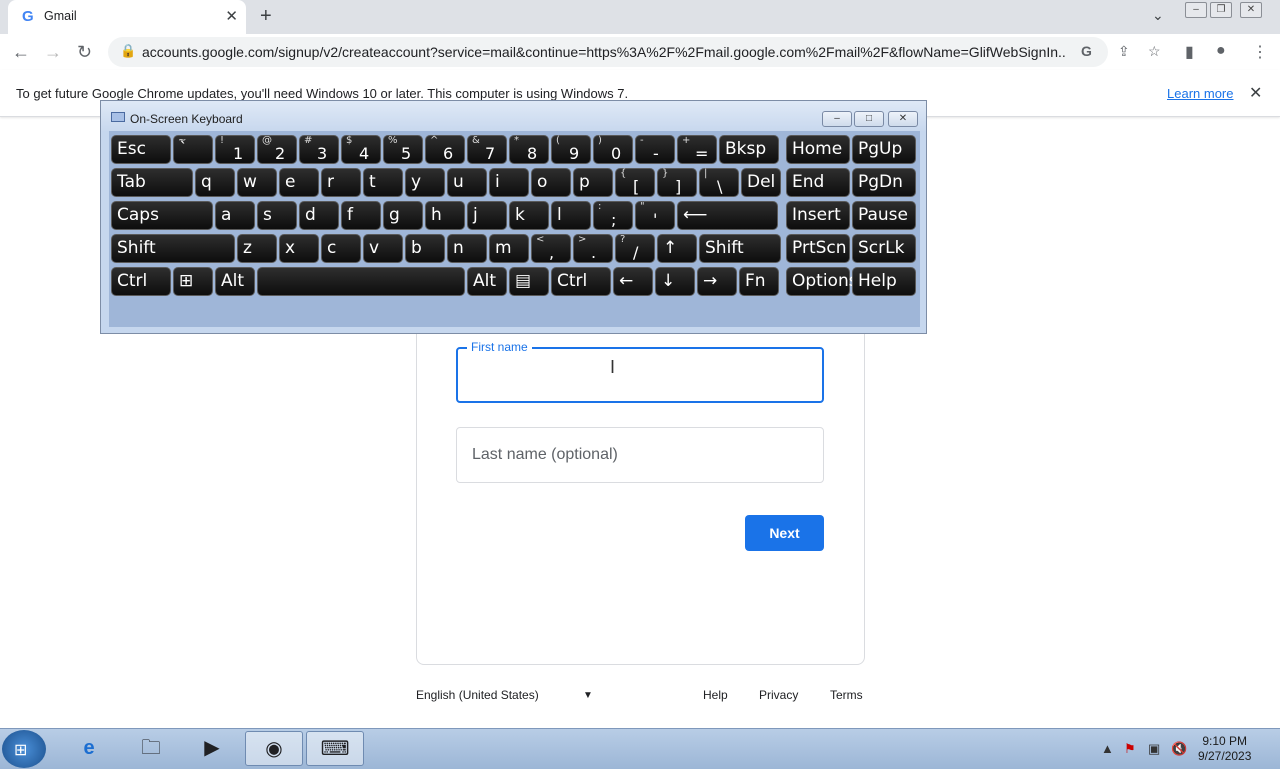  Describe the element at coordinates (529, 149) in the screenshot. I see `osk-key-8: * 8` at that location.